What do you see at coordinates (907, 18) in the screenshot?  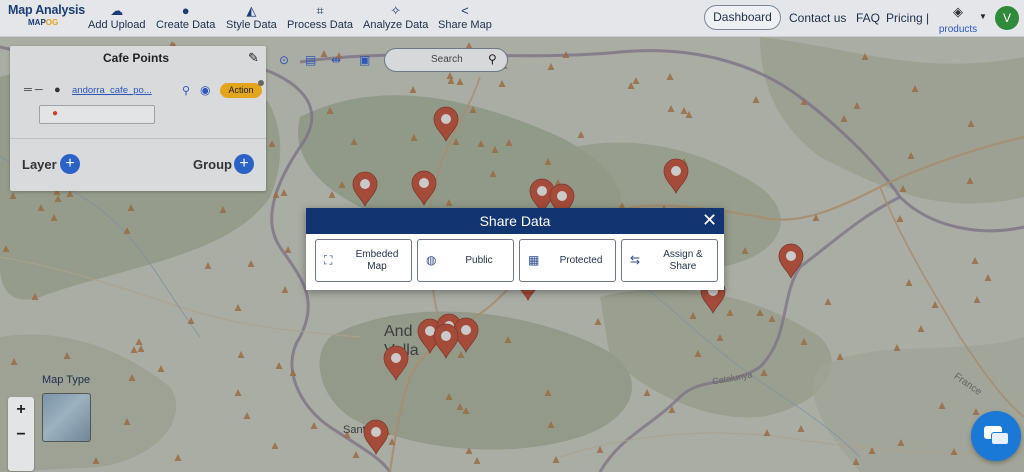 I see `pricing-link: Pricing |` at bounding box center [907, 18].